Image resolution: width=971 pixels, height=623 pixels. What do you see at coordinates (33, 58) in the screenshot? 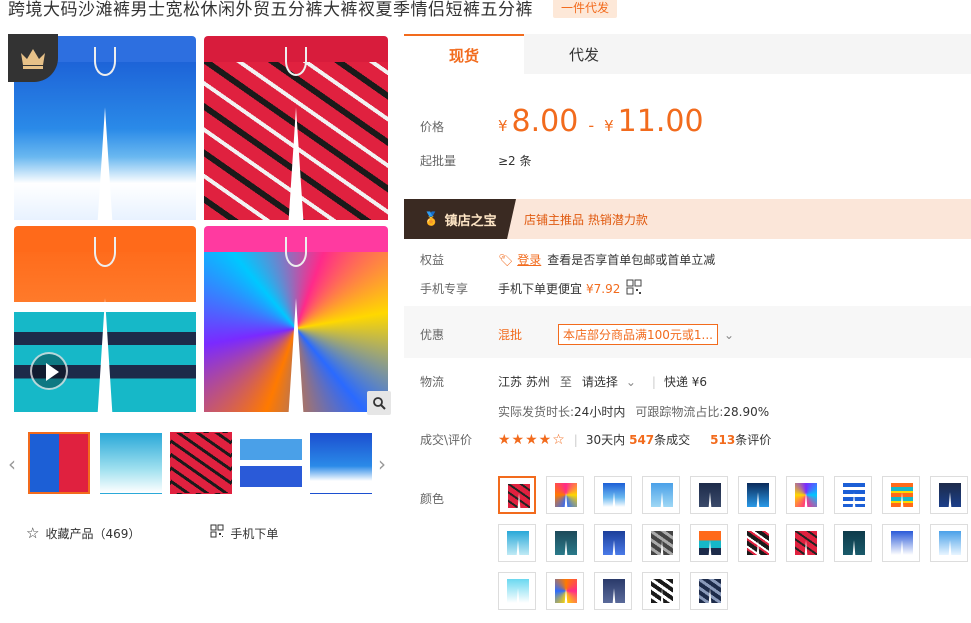
I see `crown-icon` at bounding box center [33, 58].